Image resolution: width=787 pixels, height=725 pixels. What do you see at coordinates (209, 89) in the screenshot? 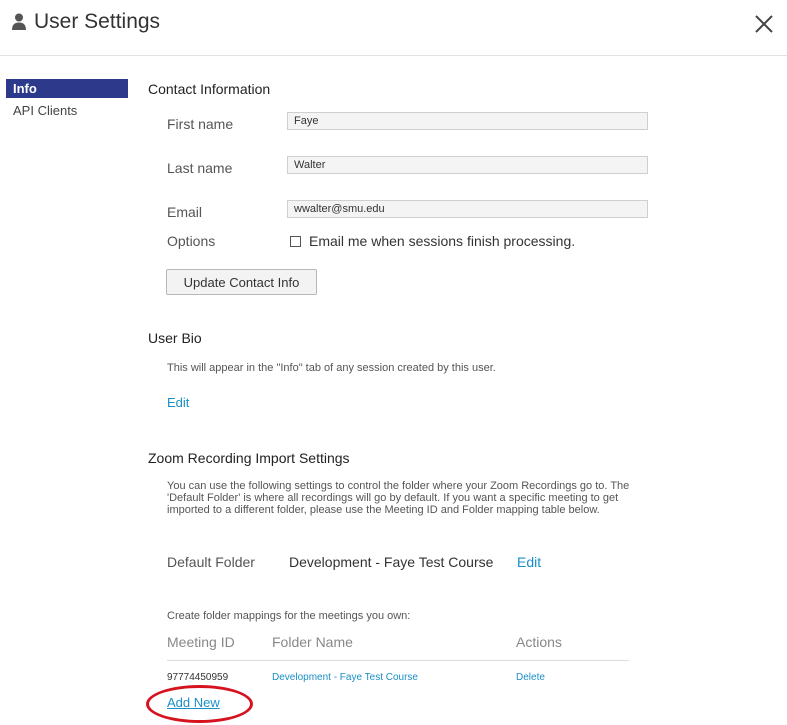
I see `contact-info-heading: Contact Information` at bounding box center [209, 89].